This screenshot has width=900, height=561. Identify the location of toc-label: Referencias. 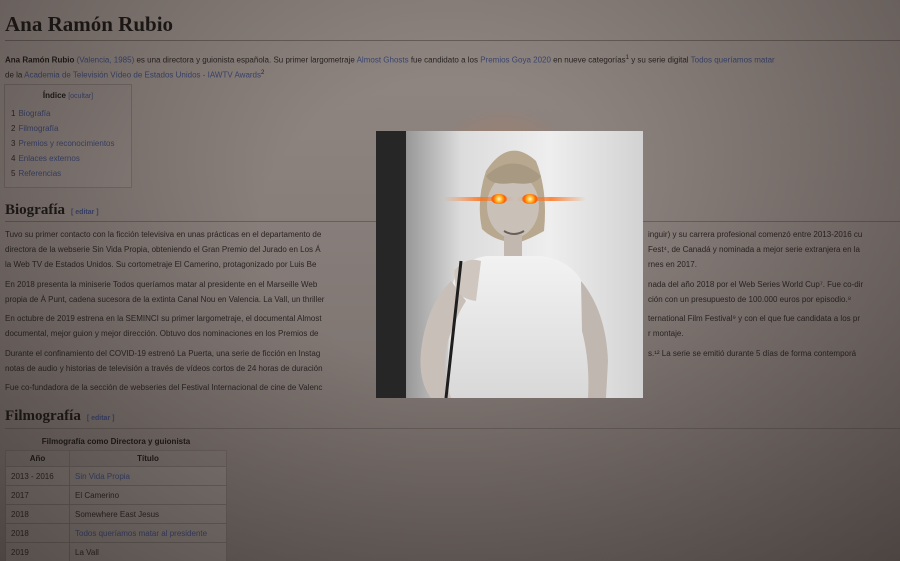
(40, 173).